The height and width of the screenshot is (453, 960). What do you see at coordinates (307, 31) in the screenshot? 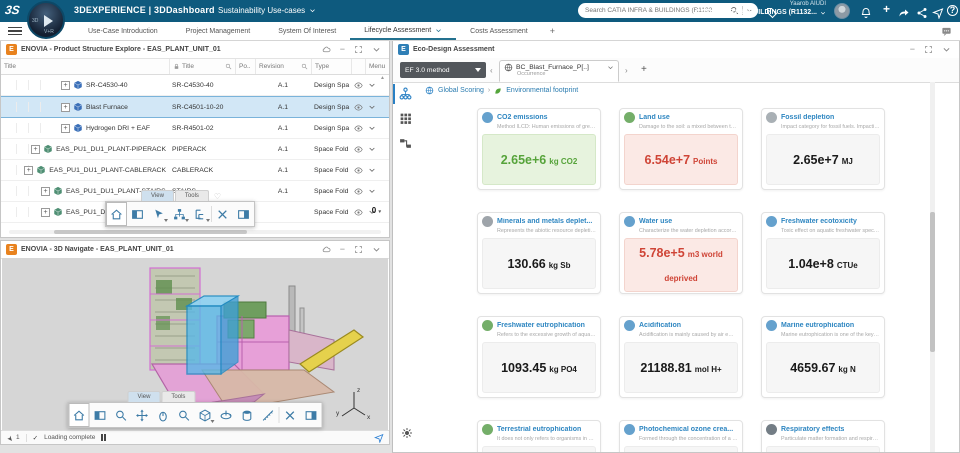
I see `tab-system-of-interest: System Of Interest` at bounding box center [307, 31].